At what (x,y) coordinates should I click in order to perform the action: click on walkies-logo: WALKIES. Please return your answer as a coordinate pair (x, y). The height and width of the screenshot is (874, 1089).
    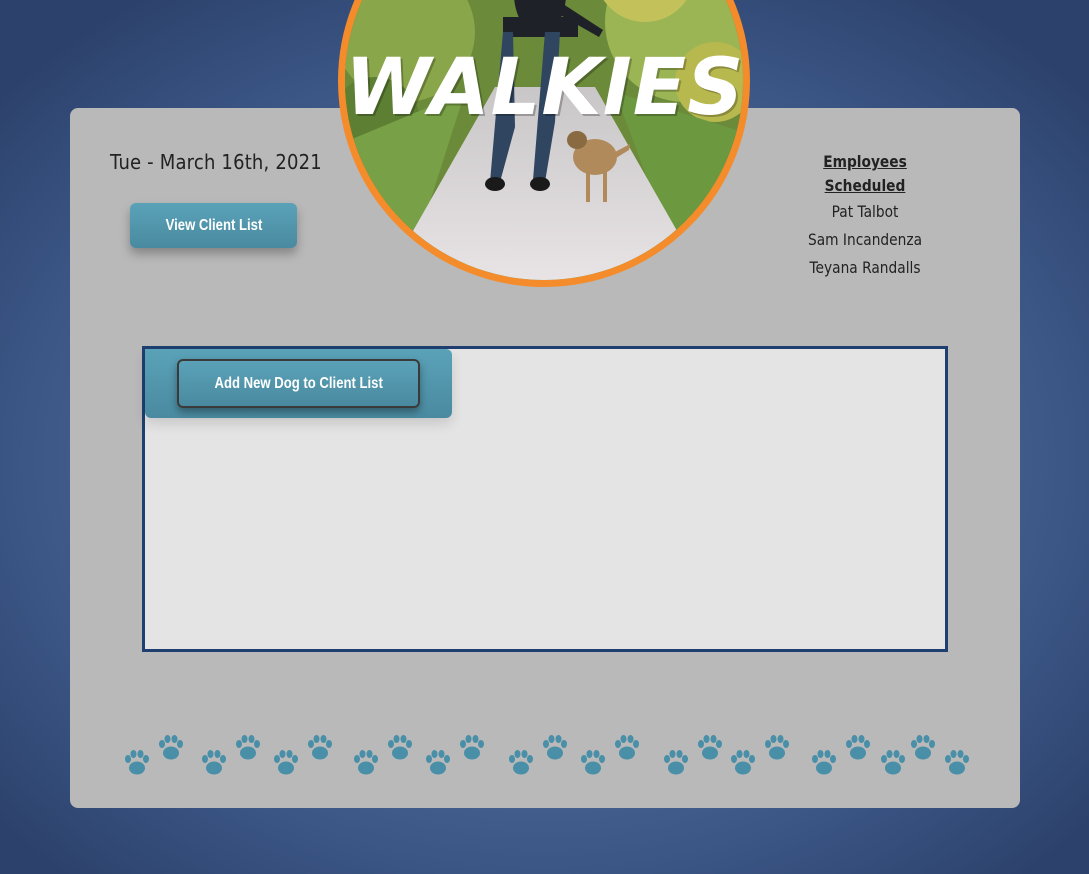
    Looking at the image, I should click on (544, 143).